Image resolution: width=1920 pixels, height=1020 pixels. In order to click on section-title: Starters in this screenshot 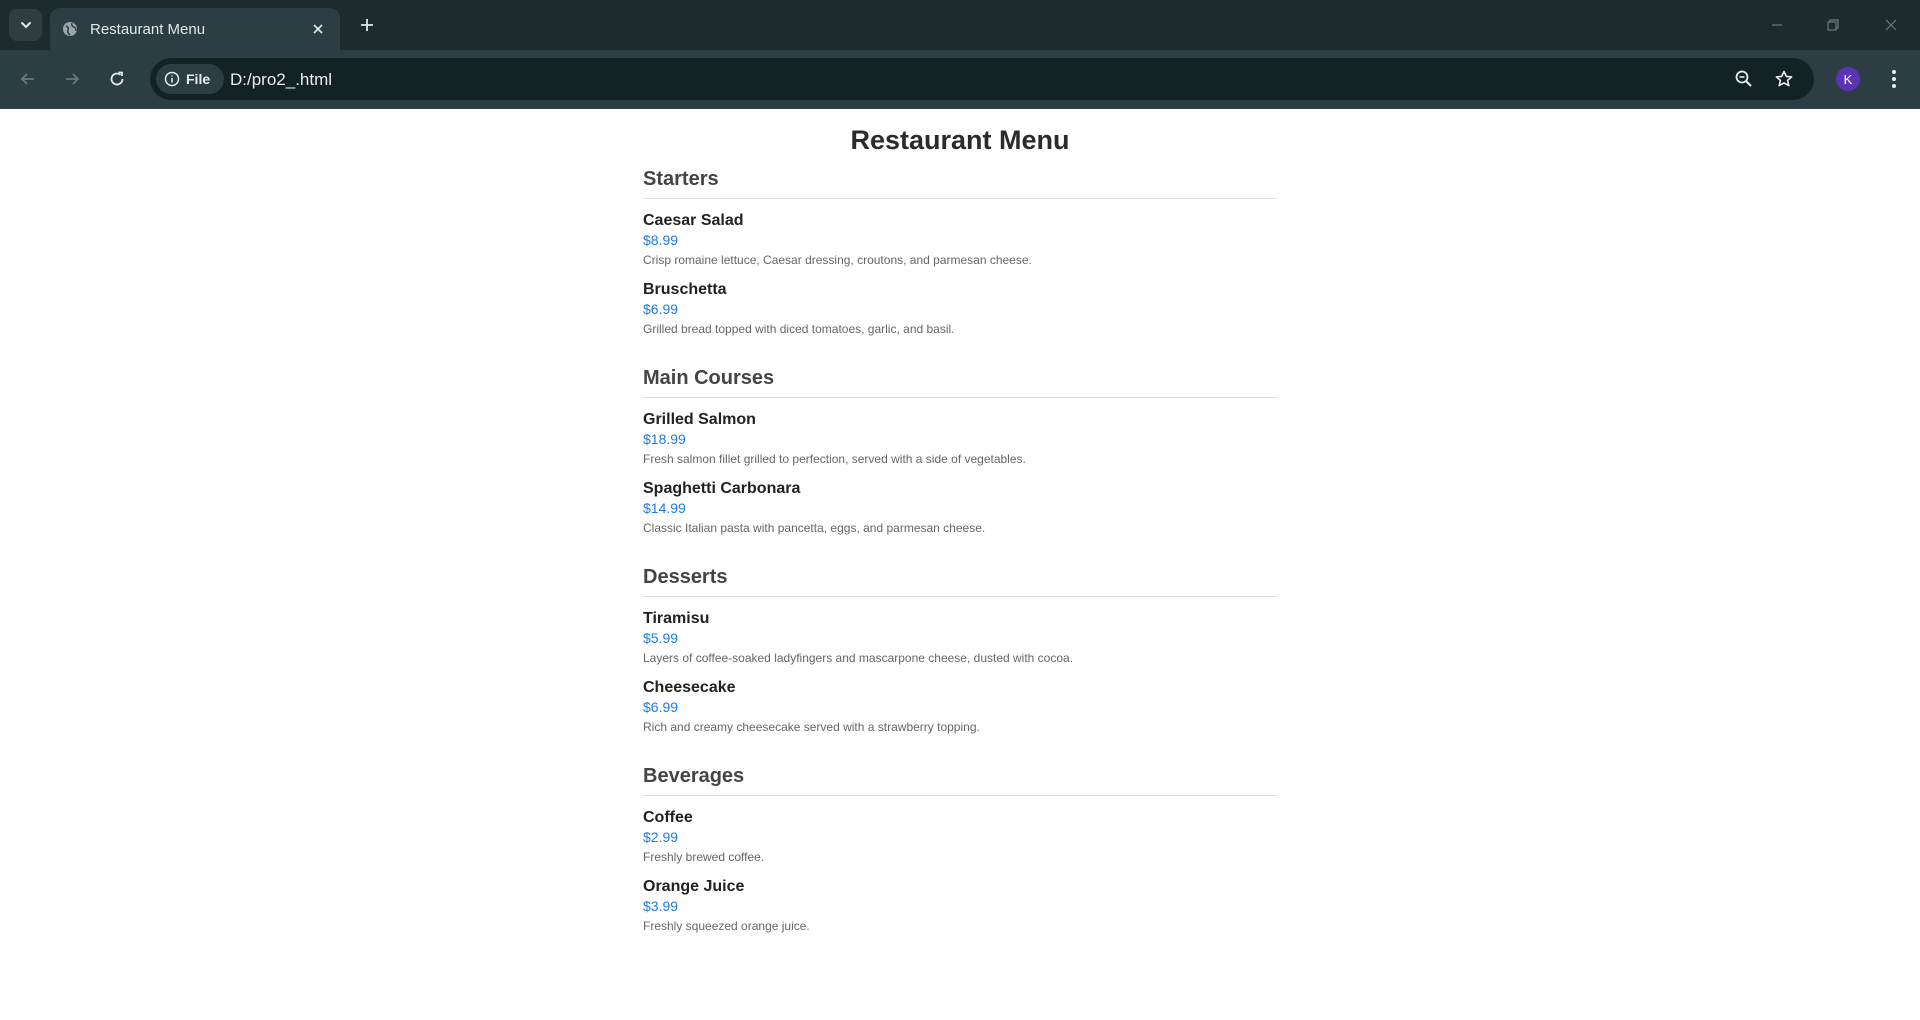, I will do `click(960, 182)`.